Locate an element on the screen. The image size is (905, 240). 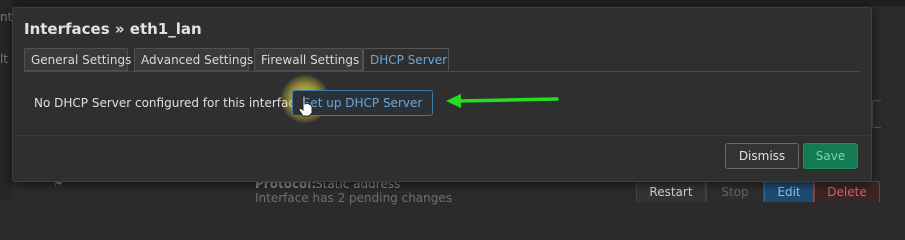
tab-firewall-settings: Firewall Settings is located at coordinates (308, 59).